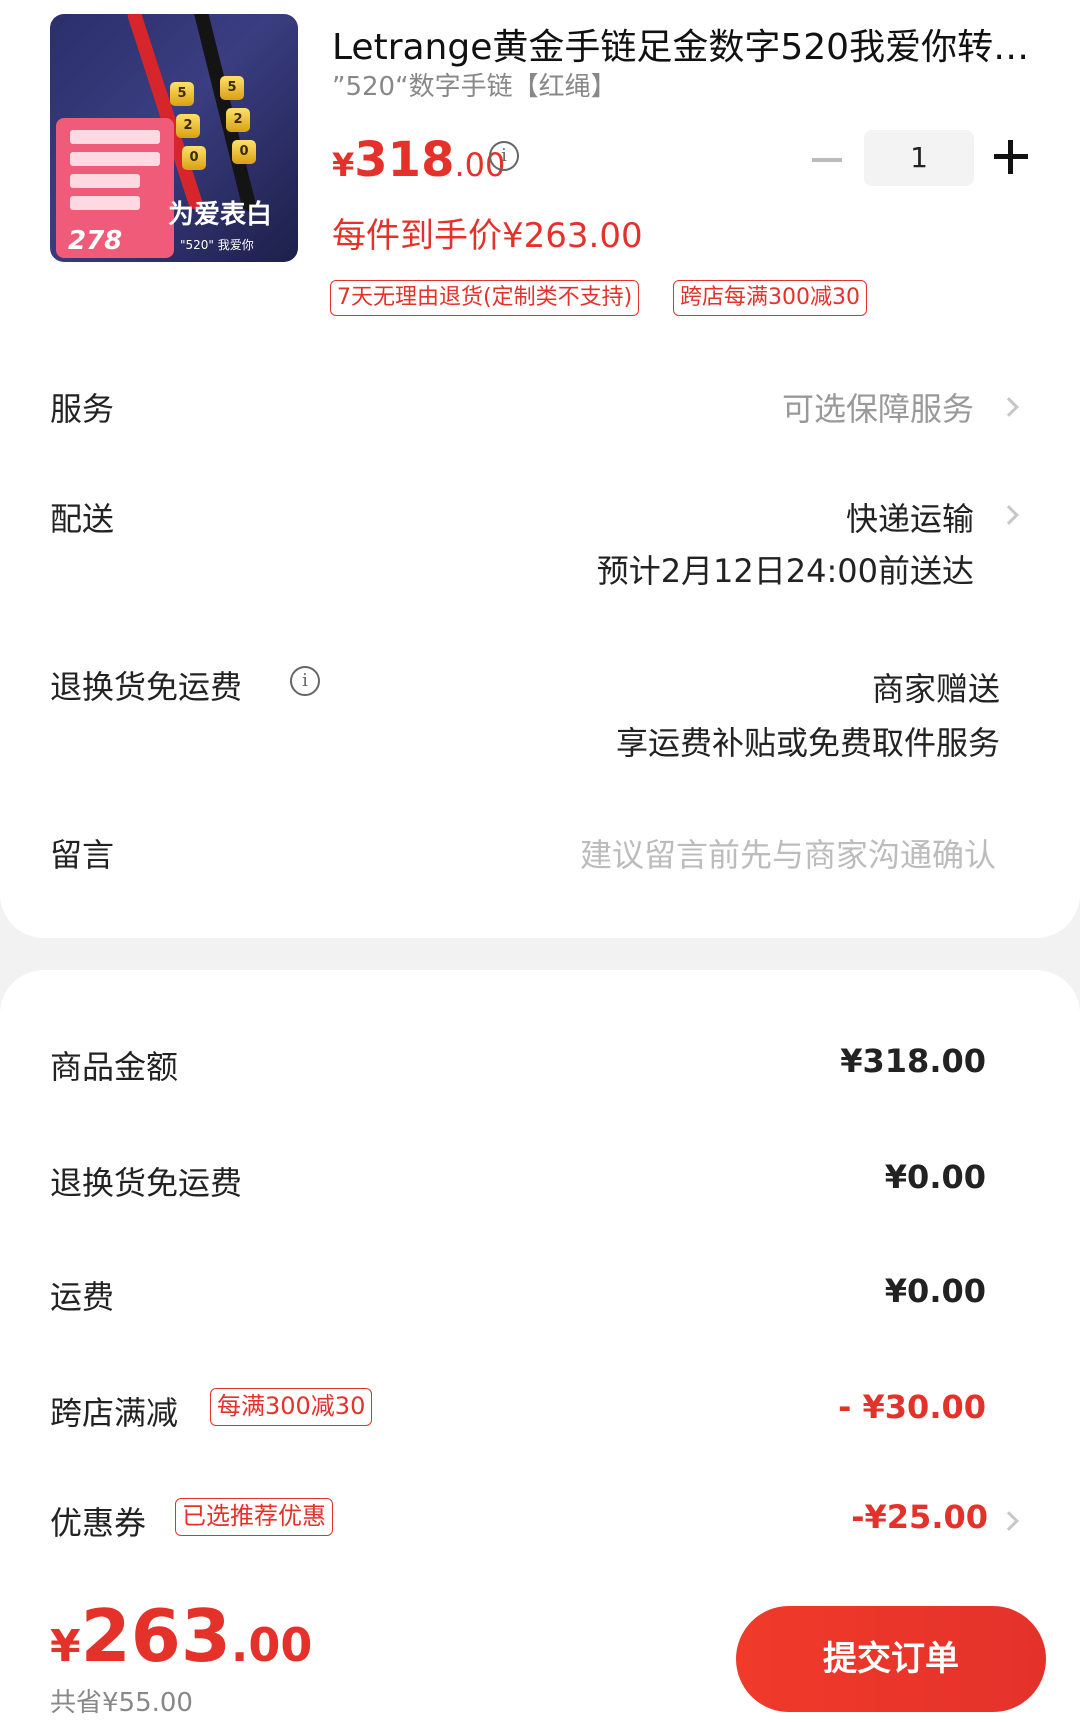 This screenshot has height=1722, width=1080. Describe the element at coordinates (181, 1636) in the screenshot. I see `total-price: ¥263.00` at that location.